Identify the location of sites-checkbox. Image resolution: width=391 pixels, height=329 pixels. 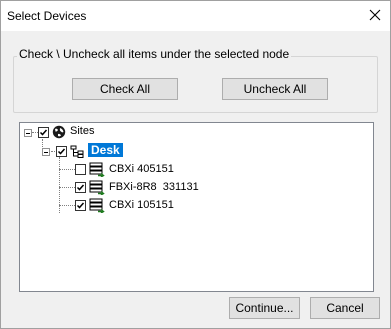
(43, 132).